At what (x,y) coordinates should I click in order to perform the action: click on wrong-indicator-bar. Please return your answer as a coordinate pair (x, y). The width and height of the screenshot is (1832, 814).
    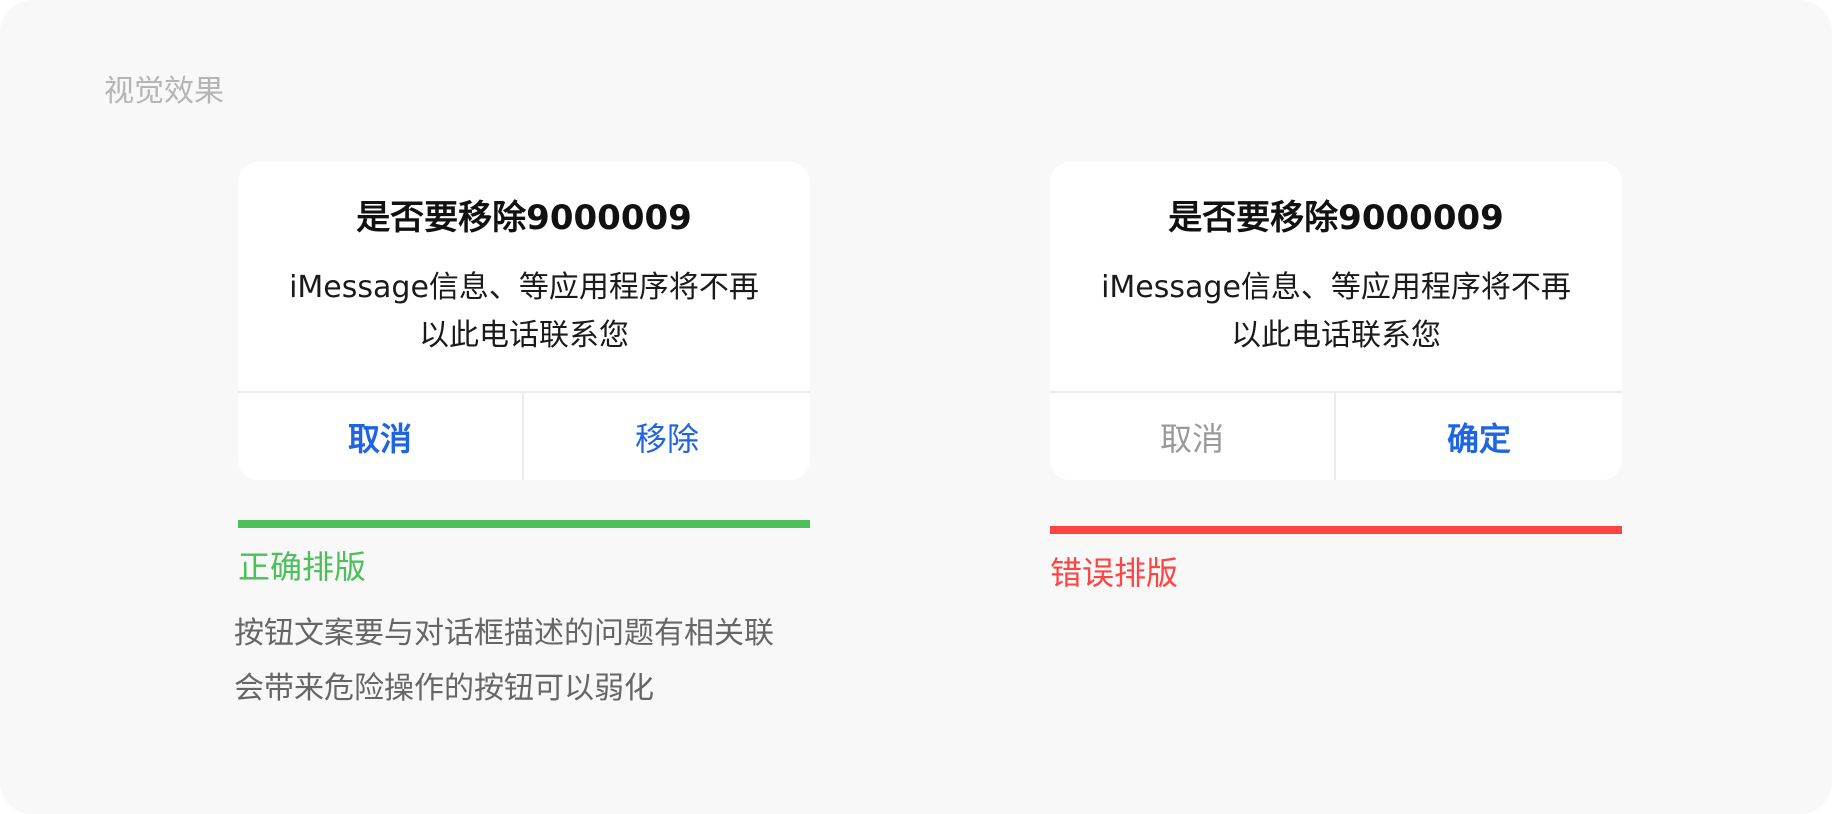
    Looking at the image, I should click on (1336, 530).